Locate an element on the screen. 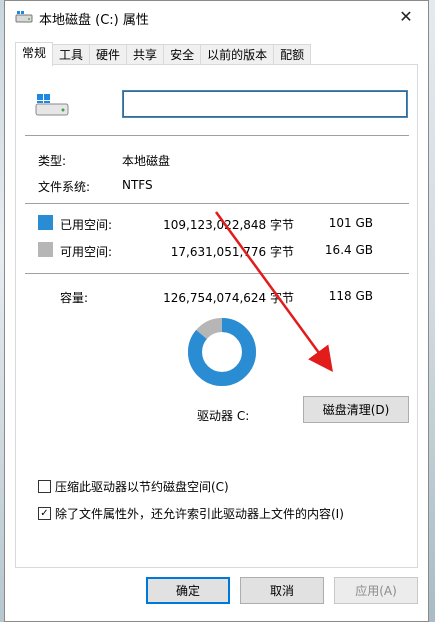 This screenshot has width=435, height=622. capacity-size: 118 GB is located at coordinates (350, 296).